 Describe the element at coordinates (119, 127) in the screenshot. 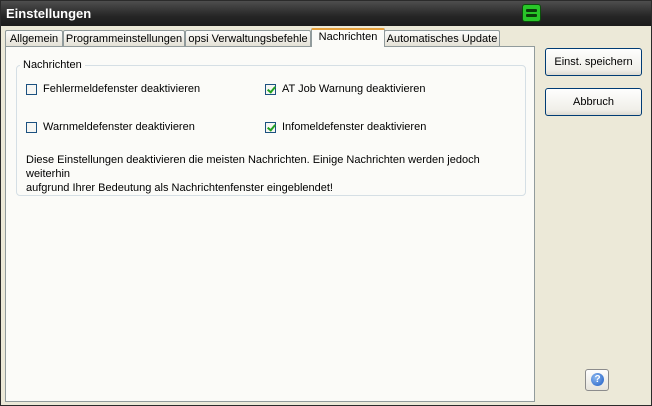

I see `checkbox-label: Warnmeldefenster deaktivieren` at that location.